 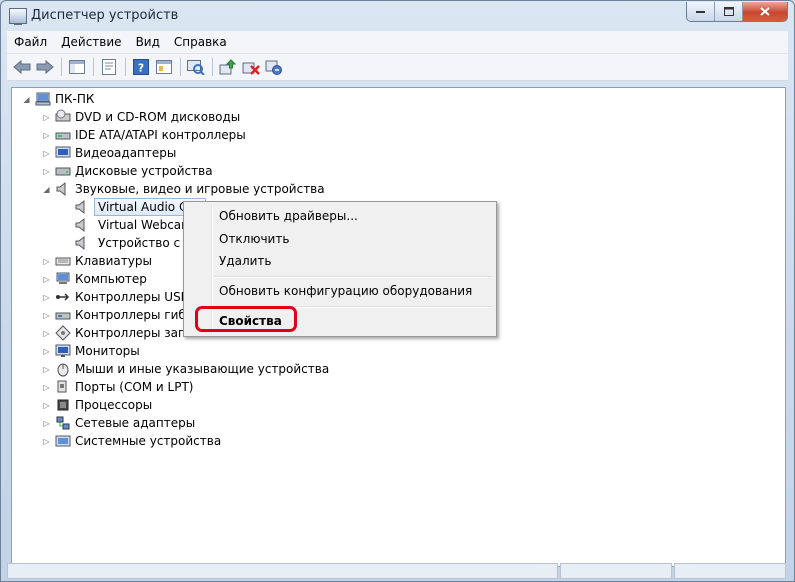 What do you see at coordinates (63, 278) in the screenshot?
I see `computer-icon` at bounding box center [63, 278].